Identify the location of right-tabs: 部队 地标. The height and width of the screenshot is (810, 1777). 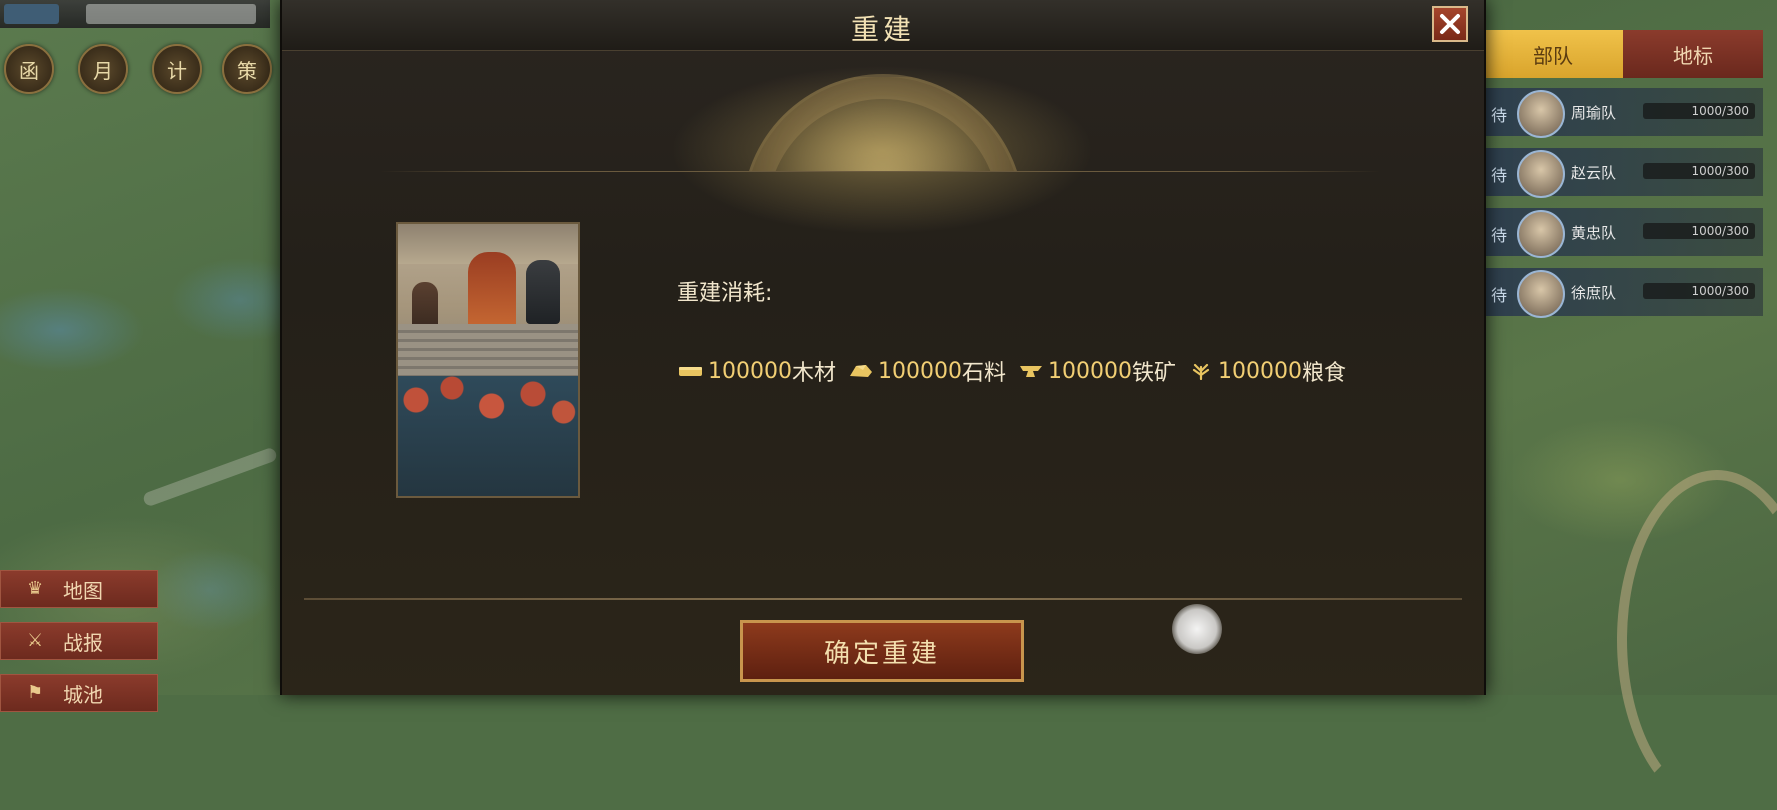
(1623, 54).